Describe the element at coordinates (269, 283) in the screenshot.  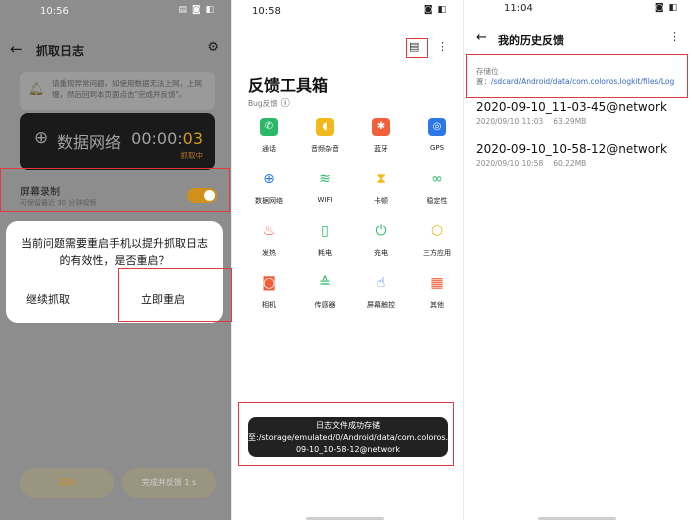
I see `category-icon: ◙` at that location.